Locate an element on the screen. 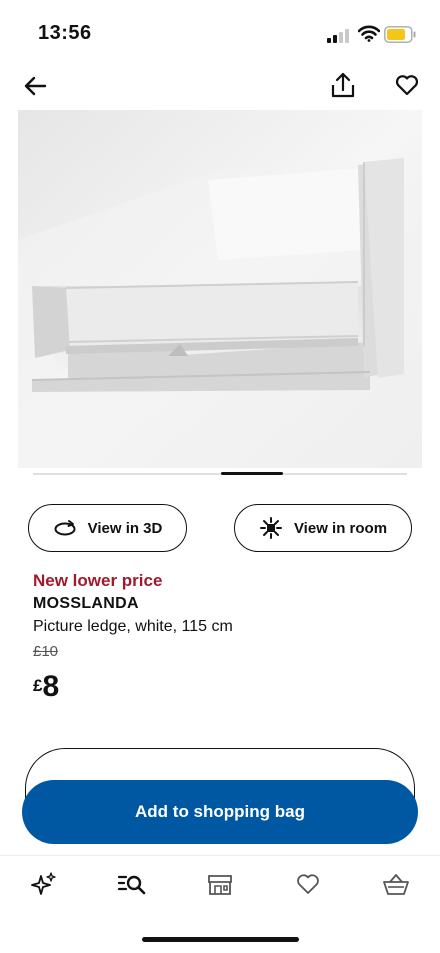 This screenshot has height=953, width=440. rotate-3d-icon is located at coordinates (65, 528).